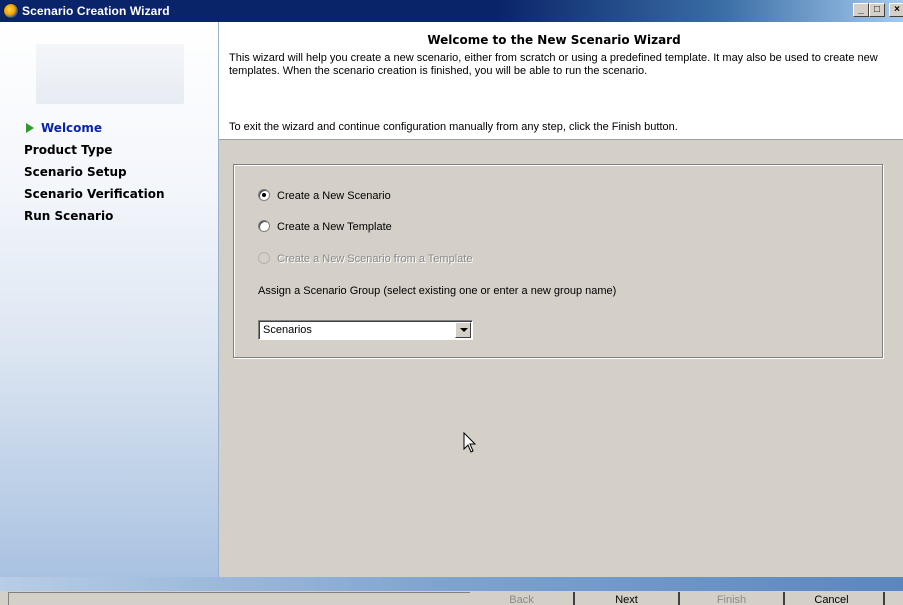 This screenshot has width=903, height=605. I want to click on window-title: Scenario Creation Wizard, so click(96, 11).